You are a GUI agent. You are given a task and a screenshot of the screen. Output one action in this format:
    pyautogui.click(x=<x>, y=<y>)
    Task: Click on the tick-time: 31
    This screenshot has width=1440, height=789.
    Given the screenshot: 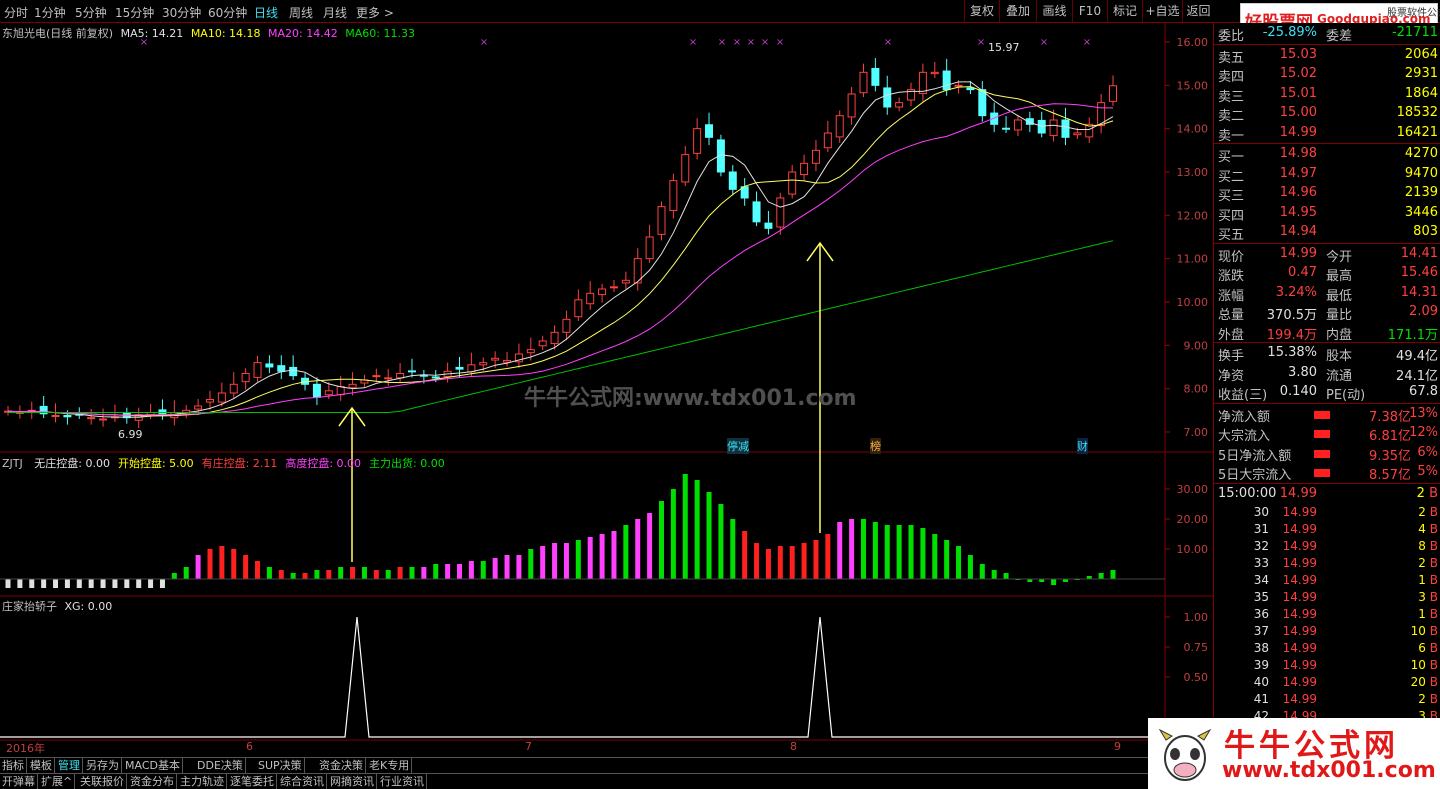 What is the action you would take?
    pyautogui.click(x=1261, y=529)
    